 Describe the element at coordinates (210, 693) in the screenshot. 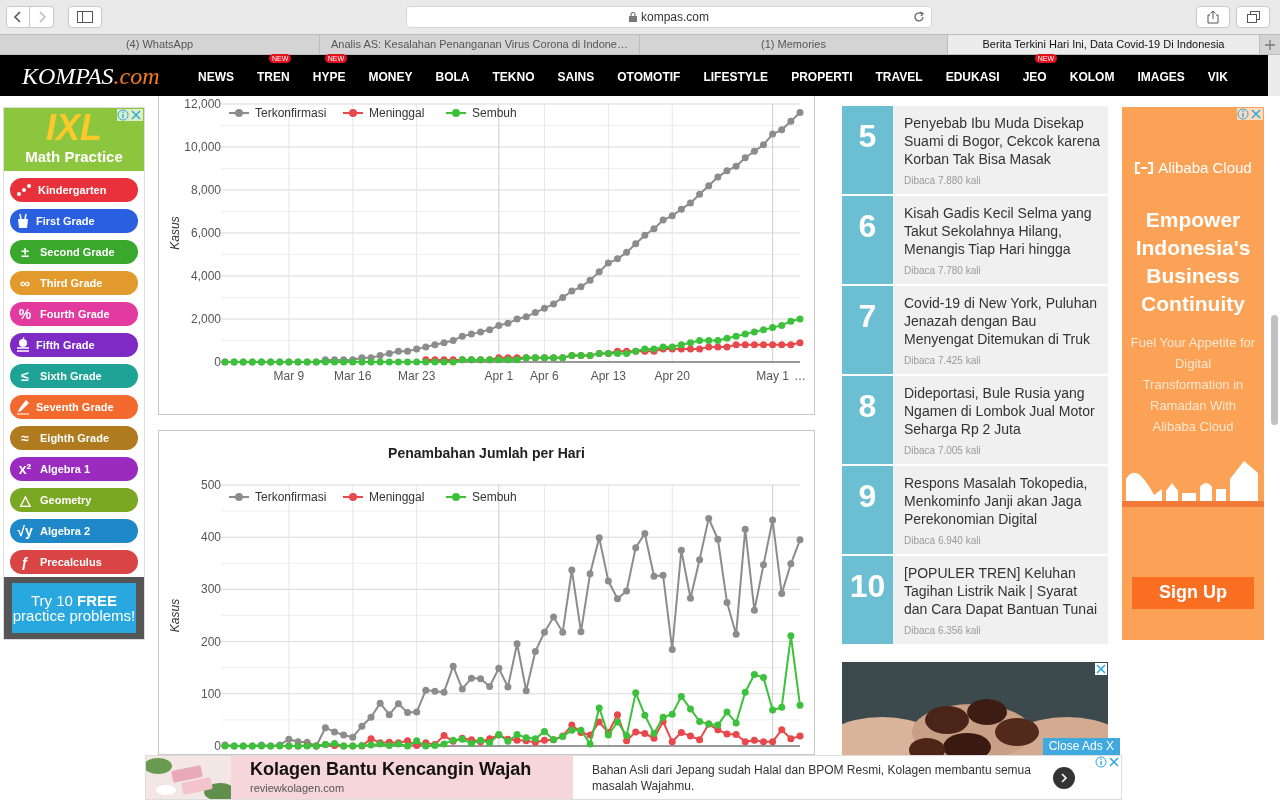

I see `axis-label: 100` at that location.